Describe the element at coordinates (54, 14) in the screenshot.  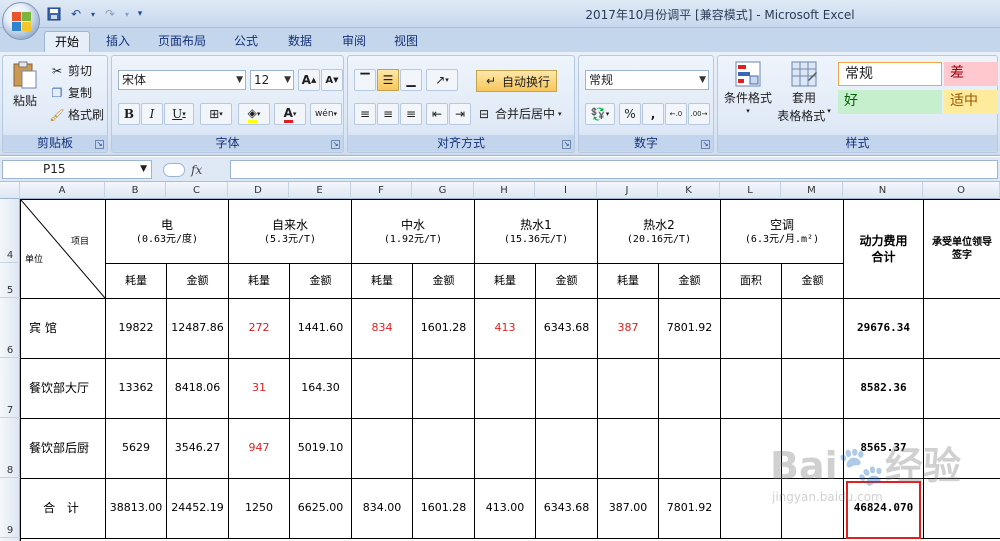
I see `save-icon` at that location.